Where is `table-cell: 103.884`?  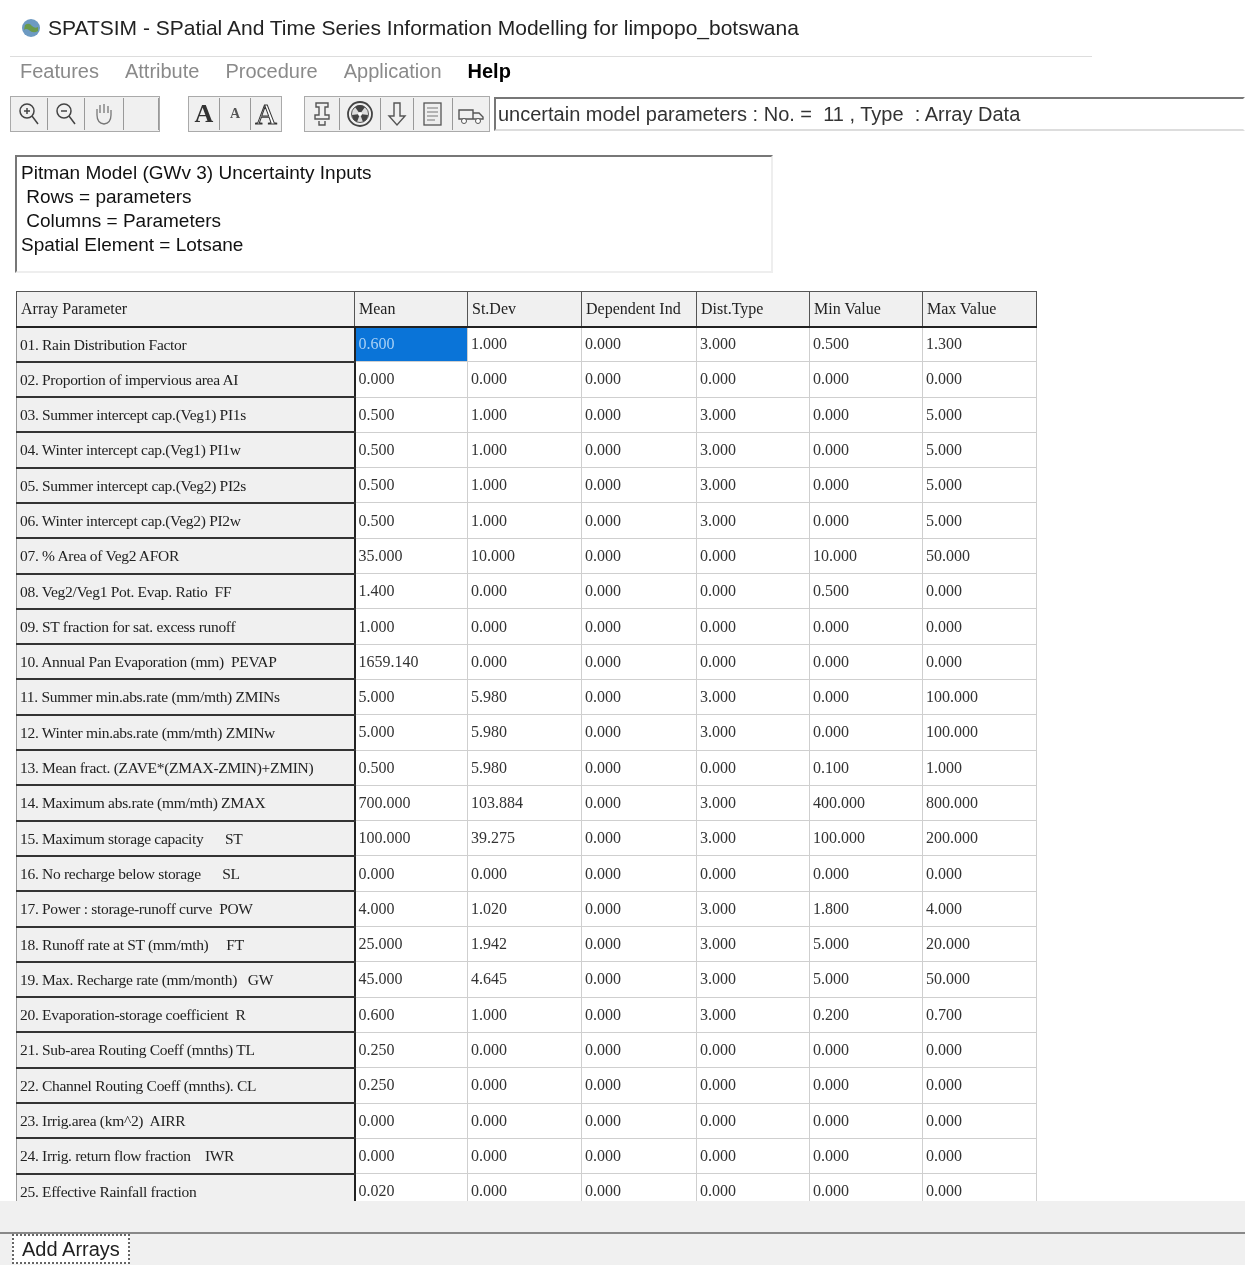 table-cell: 103.884 is located at coordinates (524, 803).